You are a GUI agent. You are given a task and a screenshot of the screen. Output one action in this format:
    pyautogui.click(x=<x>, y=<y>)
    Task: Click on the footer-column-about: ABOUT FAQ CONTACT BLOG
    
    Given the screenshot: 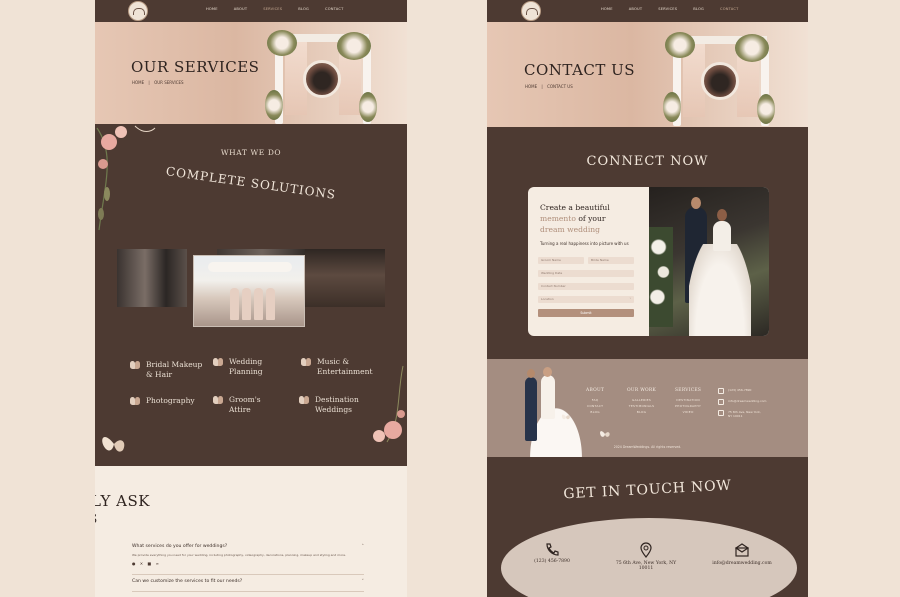 What is the action you would take?
    pyautogui.click(x=595, y=401)
    